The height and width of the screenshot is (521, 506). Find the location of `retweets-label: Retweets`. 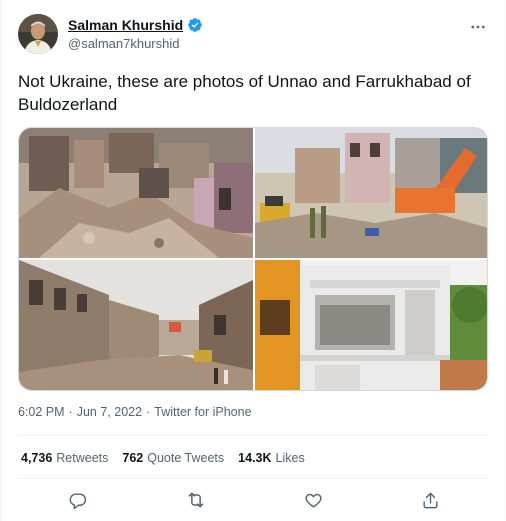

retweets-label: Retweets is located at coordinates (82, 458).